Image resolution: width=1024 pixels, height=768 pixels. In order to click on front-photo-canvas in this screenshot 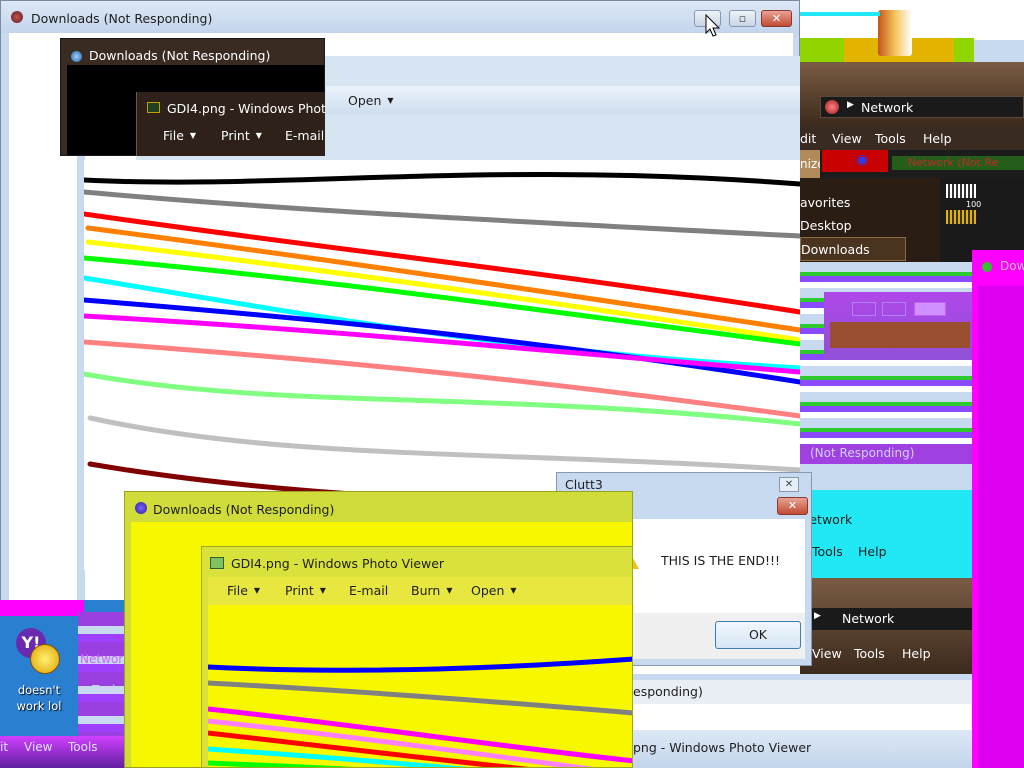, I will do `click(420, 686)`.